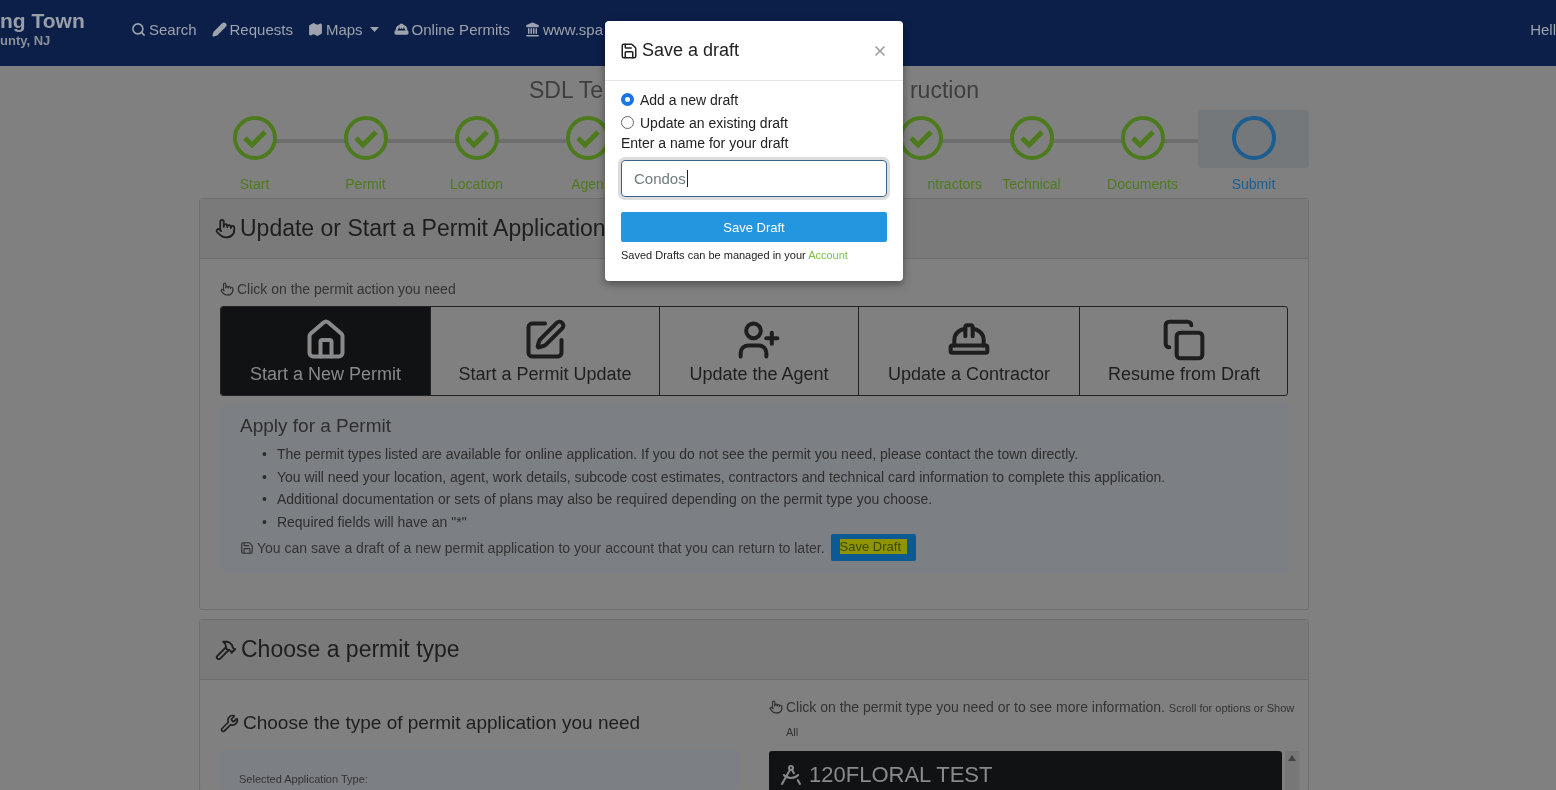  I want to click on hint-text: Click on the permit action you need, so click(346, 289).